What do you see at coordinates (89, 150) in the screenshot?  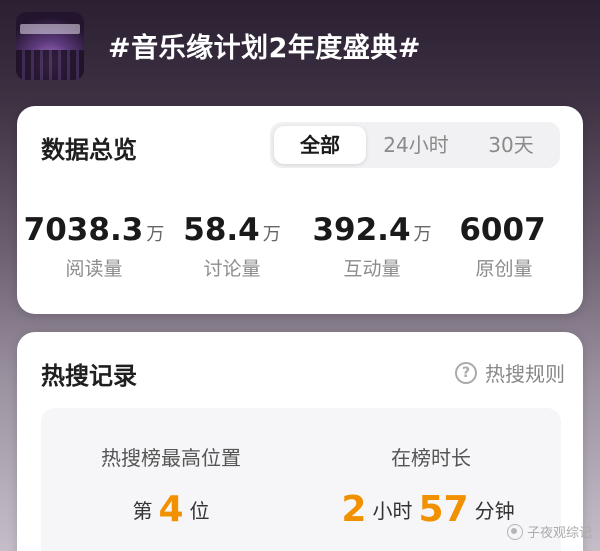 I see `overview-title: 数据总览` at bounding box center [89, 150].